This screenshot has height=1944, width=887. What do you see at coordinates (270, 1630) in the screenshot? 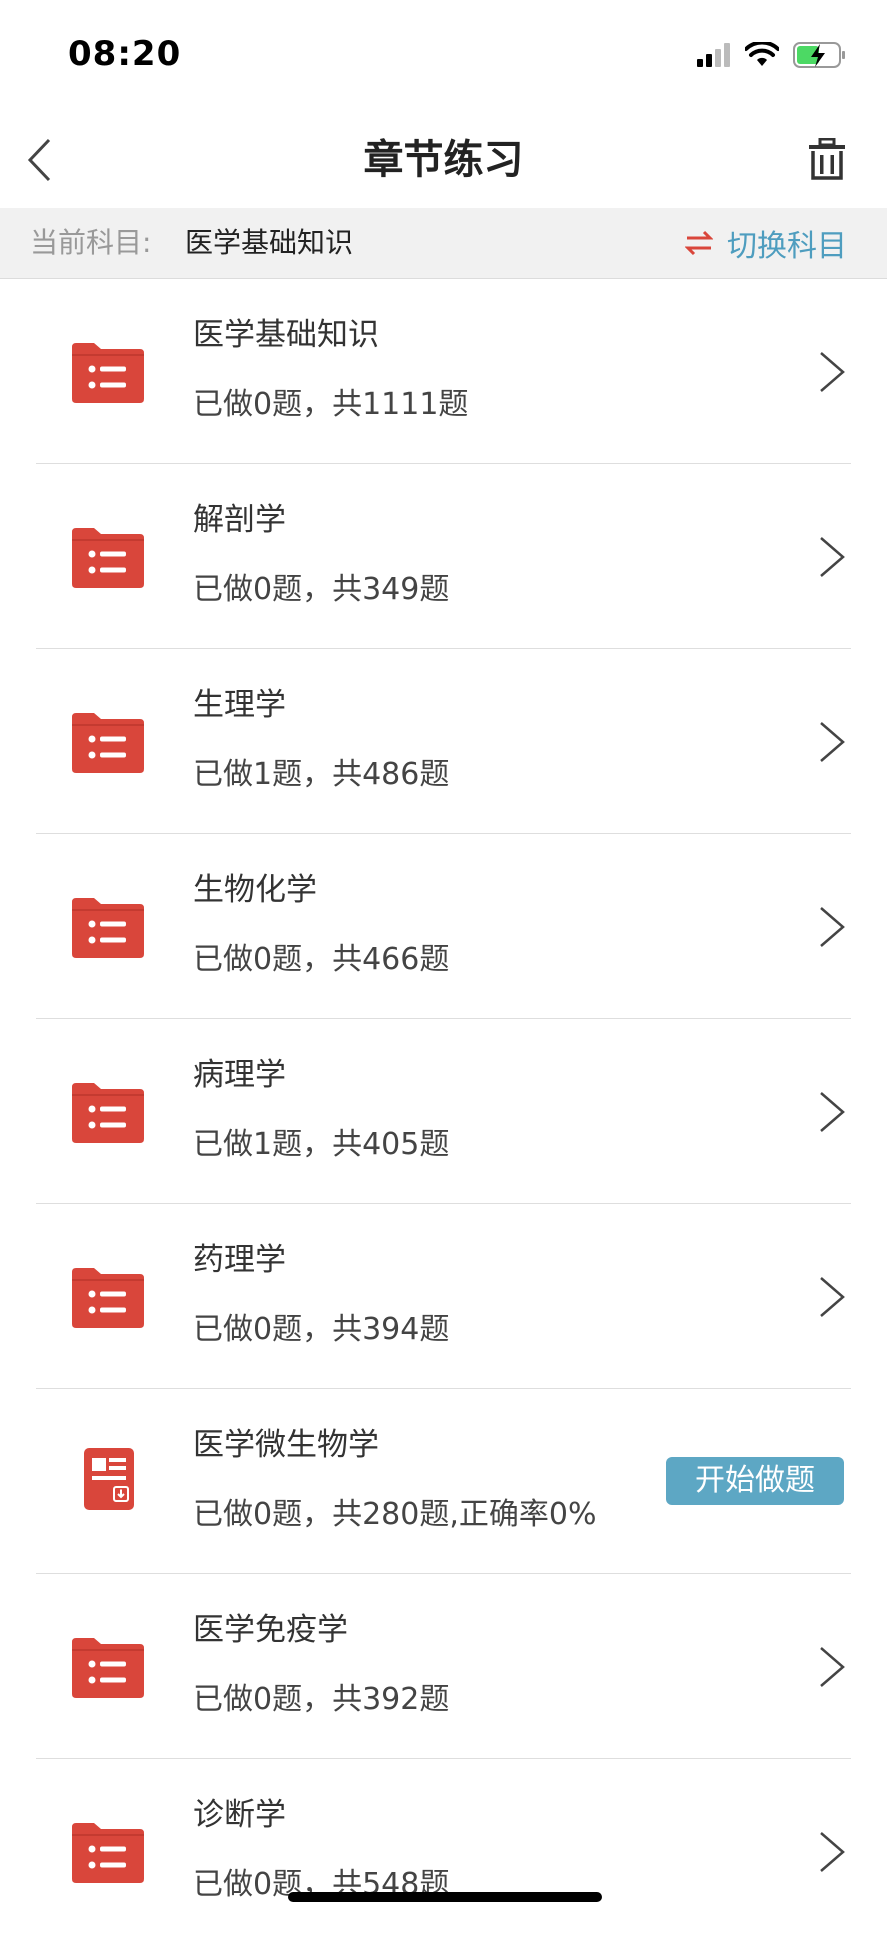
I see `chapter-title: 医学免疫学` at bounding box center [270, 1630].